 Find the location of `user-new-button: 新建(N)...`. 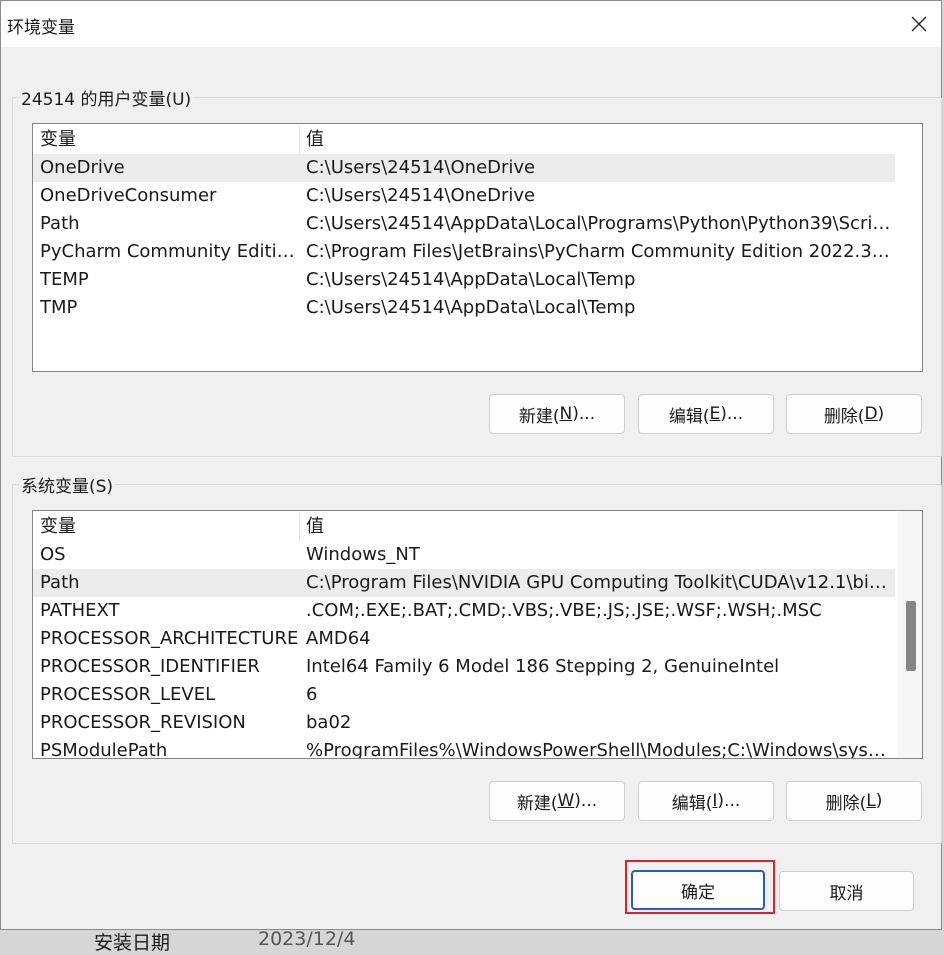

user-new-button: 新建(N)... is located at coordinates (557, 414).